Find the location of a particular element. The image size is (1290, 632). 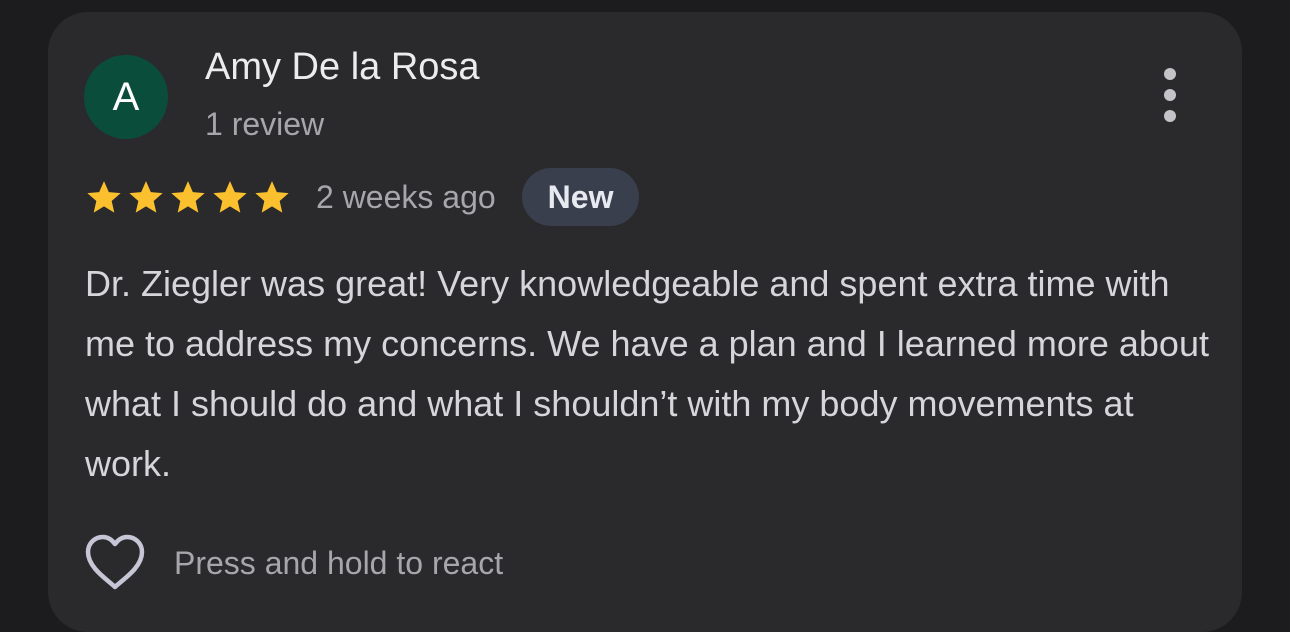

star-rating is located at coordinates (188, 197).